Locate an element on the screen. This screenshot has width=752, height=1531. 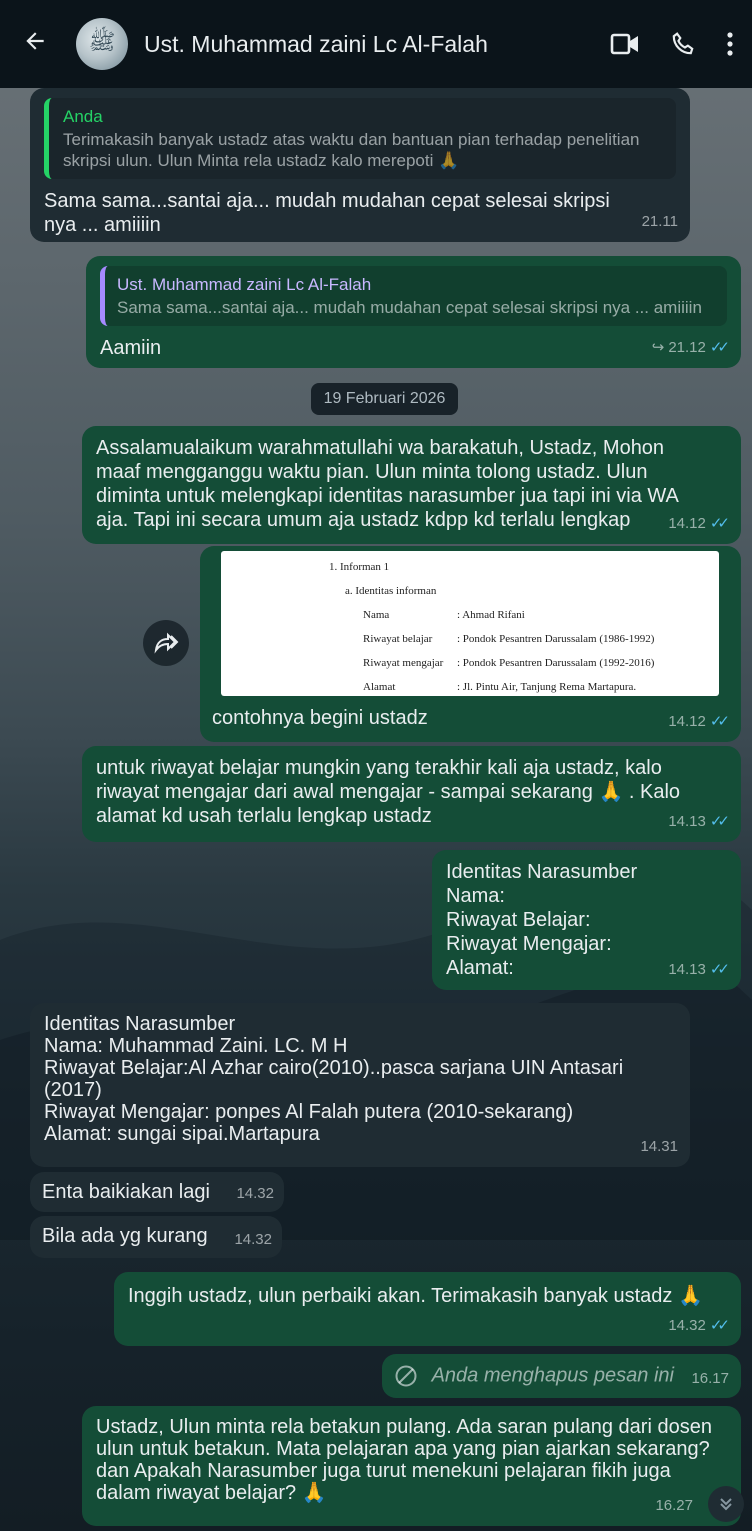
message-meta: 14.31 is located at coordinates (659, 1147).